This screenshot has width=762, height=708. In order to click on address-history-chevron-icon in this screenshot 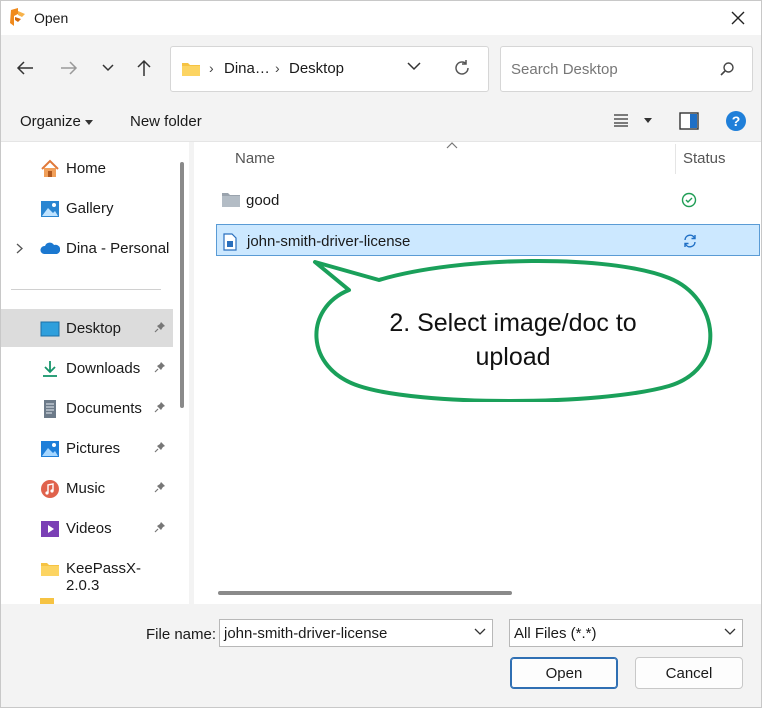, I will do `click(414, 66)`.